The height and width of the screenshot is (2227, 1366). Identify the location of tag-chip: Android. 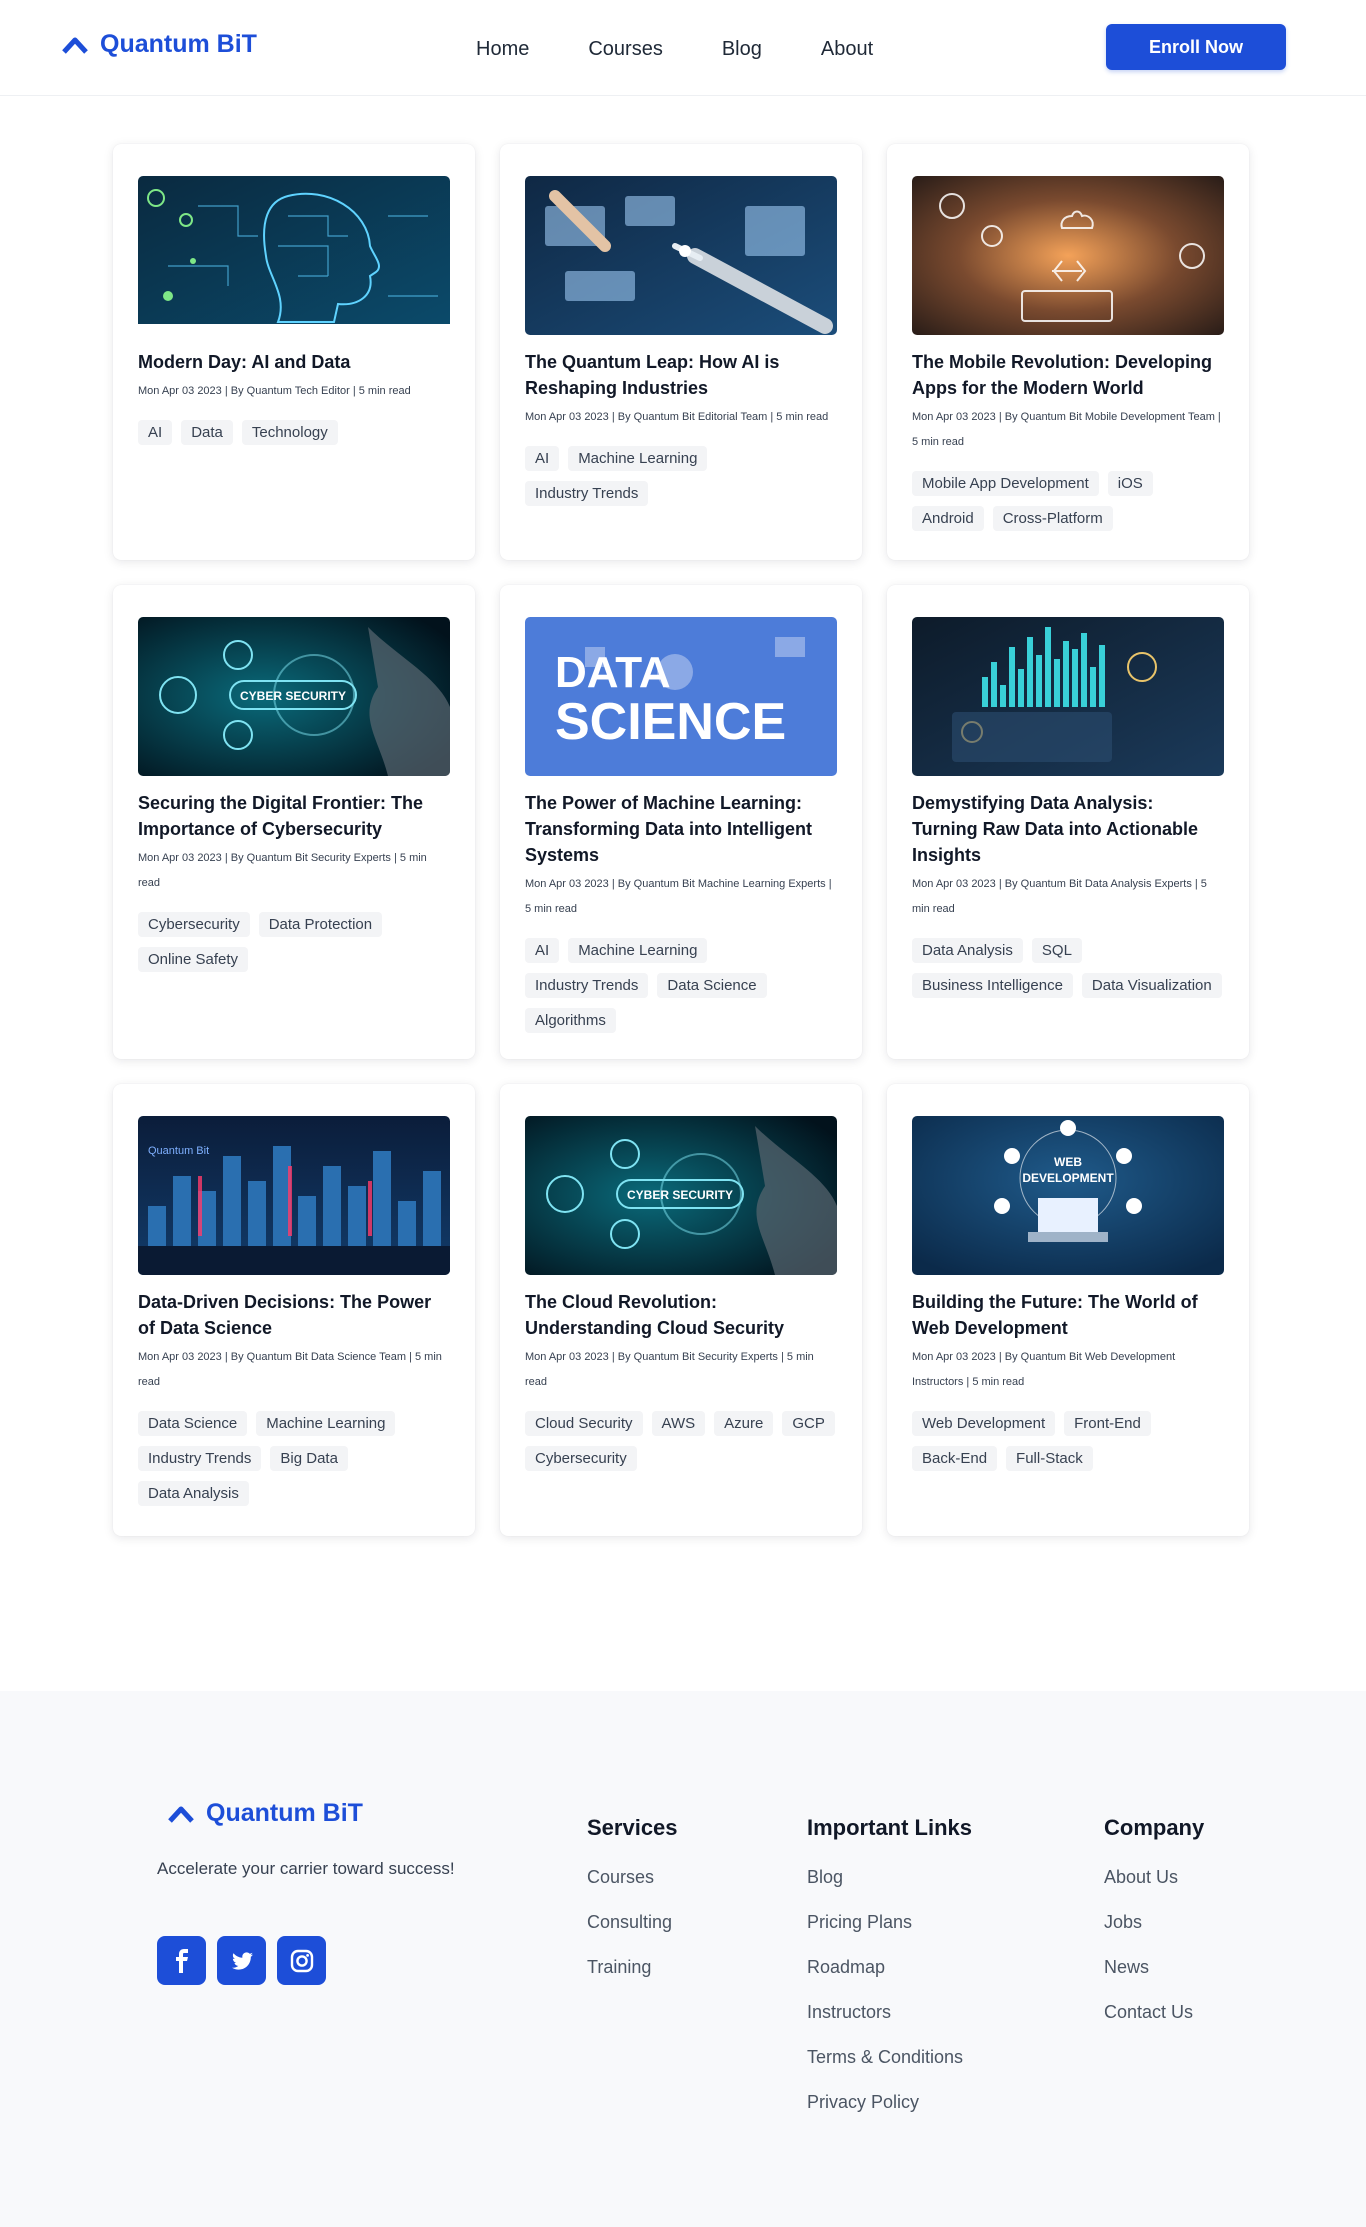
(948, 518).